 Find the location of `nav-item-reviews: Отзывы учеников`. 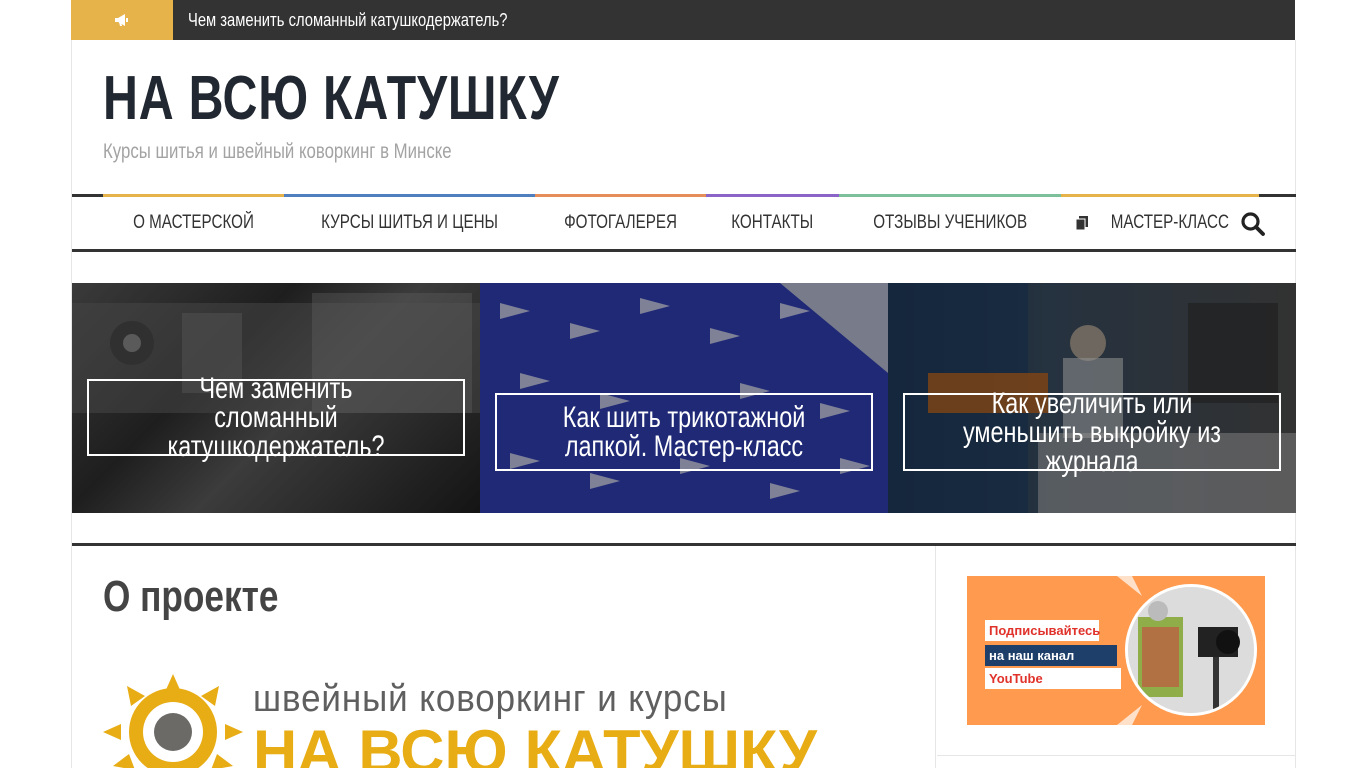

nav-item-reviews: Отзывы учеников is located at coordinates (950, 221).